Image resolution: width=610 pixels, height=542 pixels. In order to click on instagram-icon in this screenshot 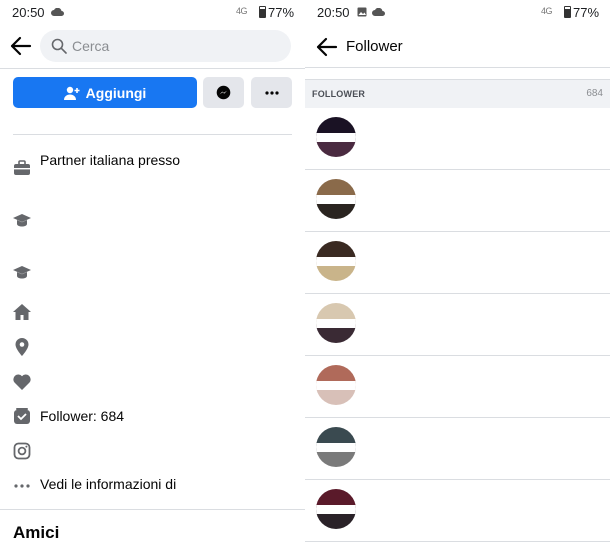, I will do `click(22, 451)`.